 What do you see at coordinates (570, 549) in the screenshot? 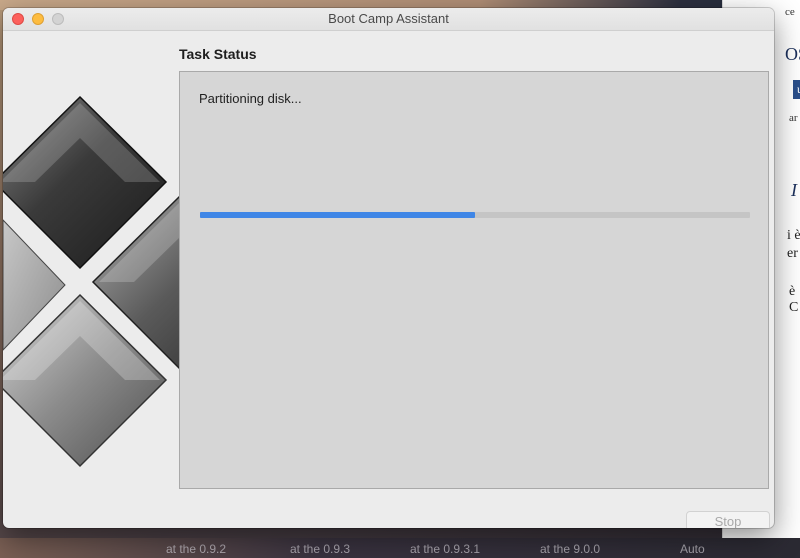
I see `background-text-fragment: at the 9.0.0` at bounding box center [570, 549].